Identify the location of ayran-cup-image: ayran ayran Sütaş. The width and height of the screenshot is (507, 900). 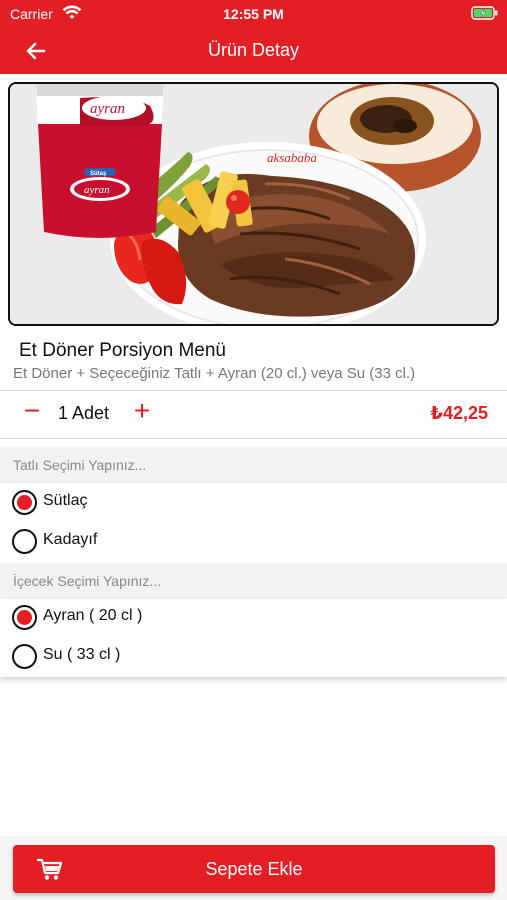
(100, 161).